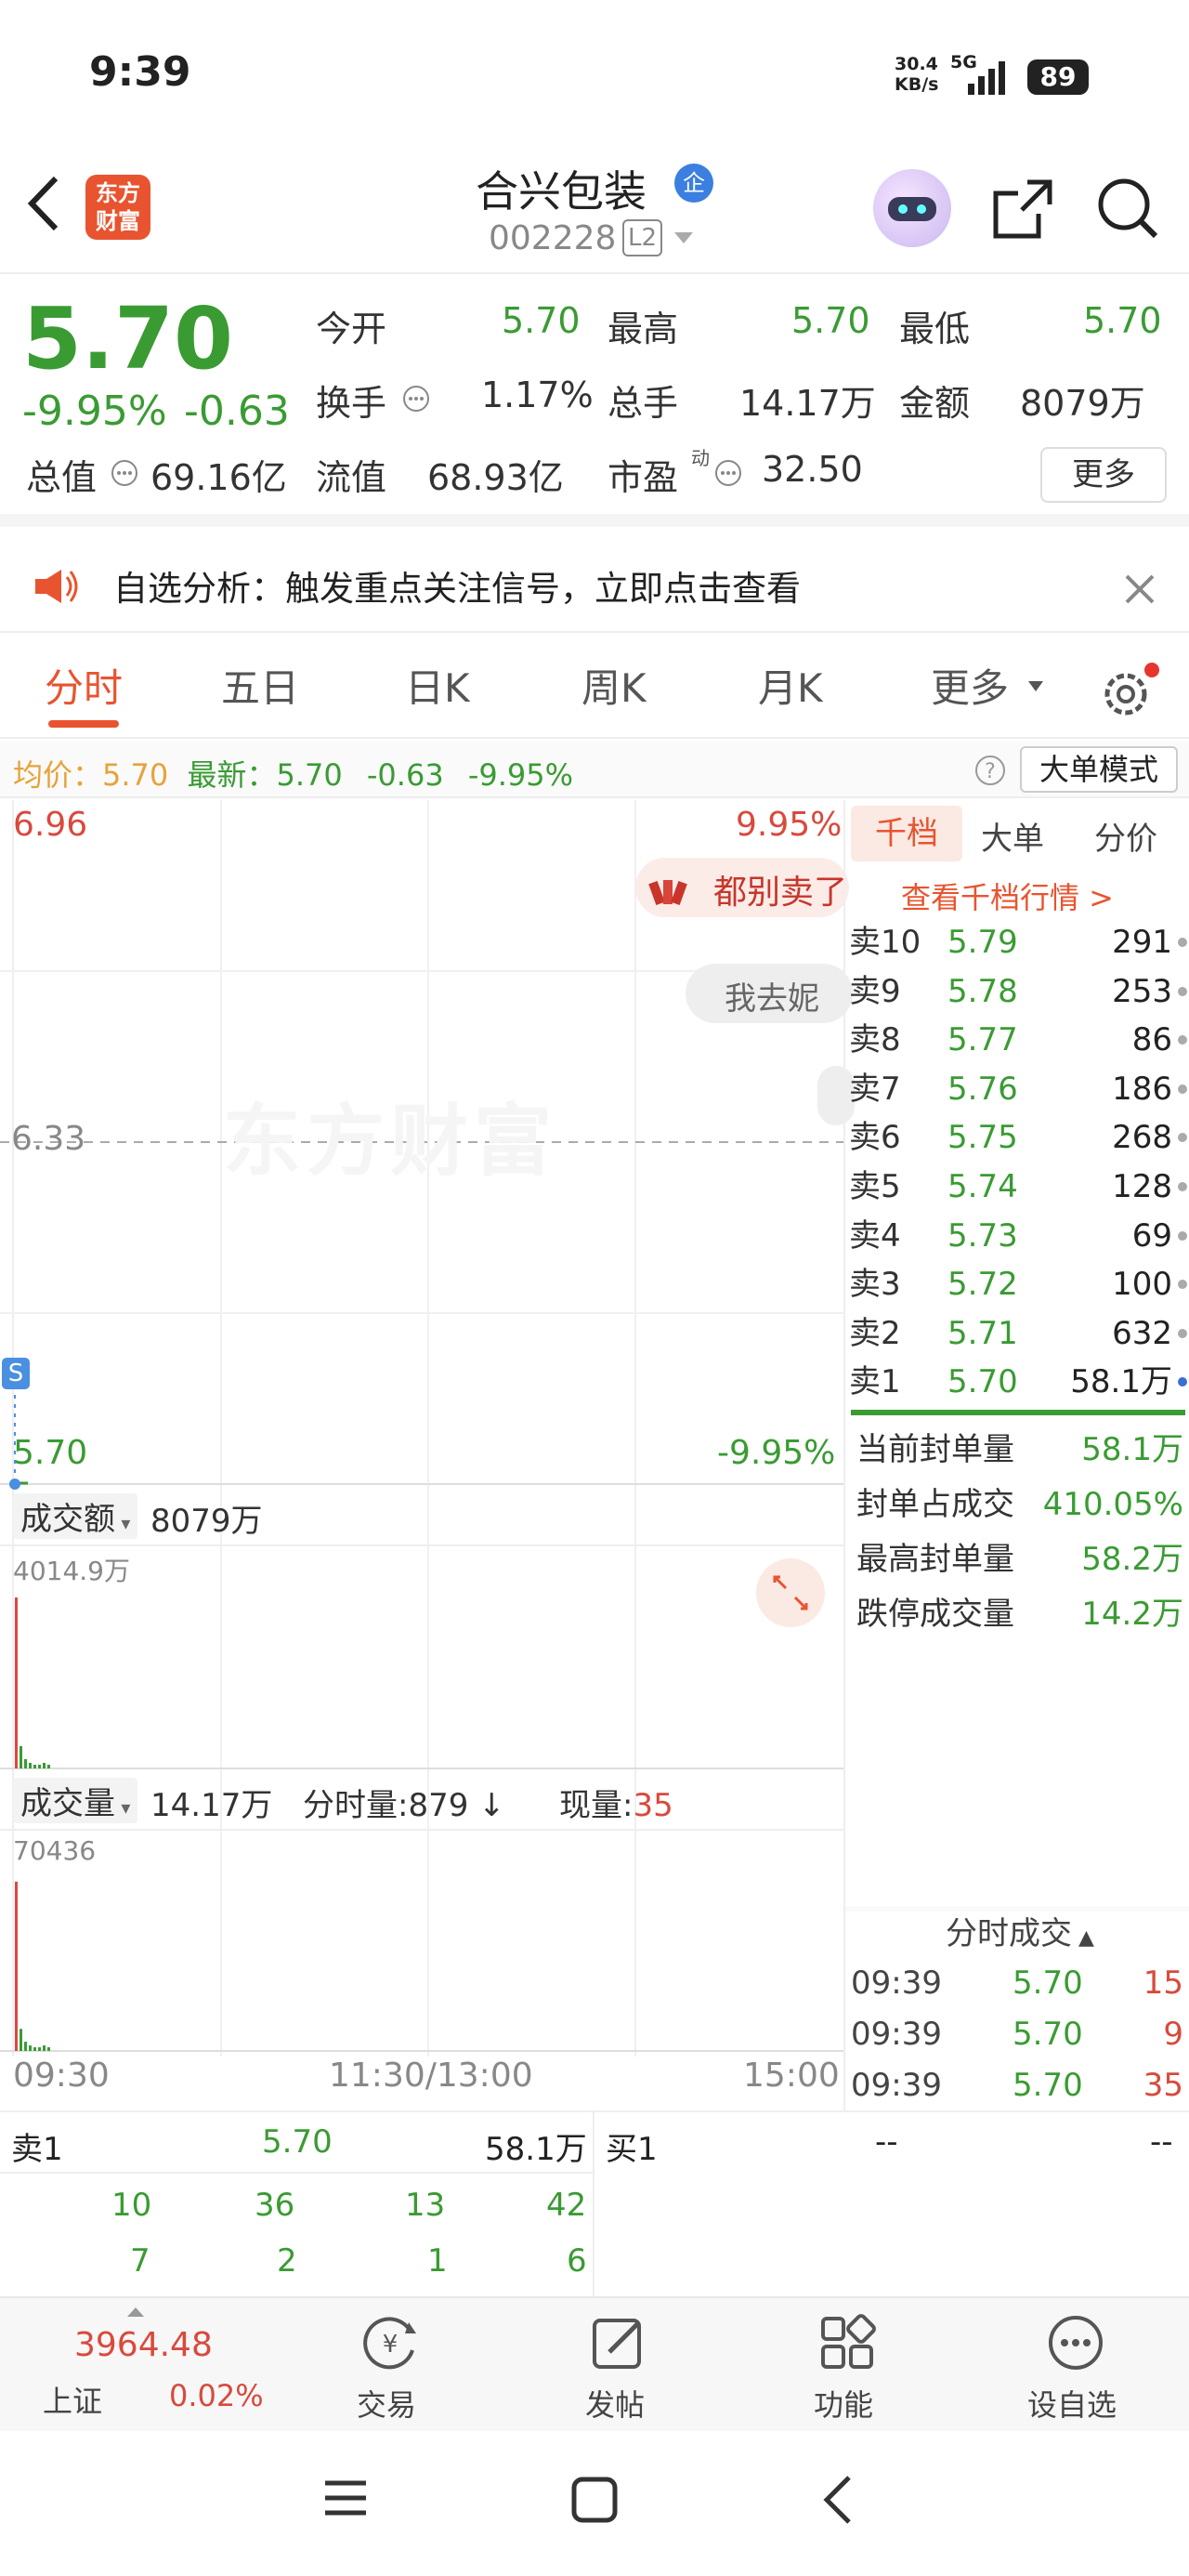 The image size is (1189, 2576). What do you see at coordinates (1017, 1284) in the screenshot?
I see `ask-row: 卖3 5.72 100` at bounding box center [1017, 1284].